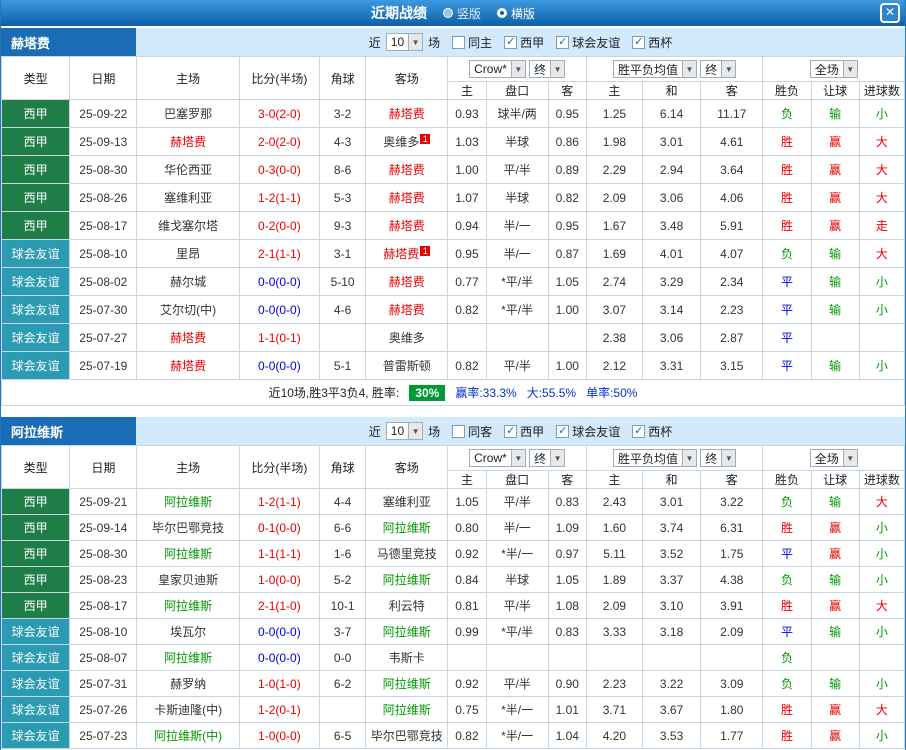  I want to click on avg-away-cell: 3.15, so click(732, 365).